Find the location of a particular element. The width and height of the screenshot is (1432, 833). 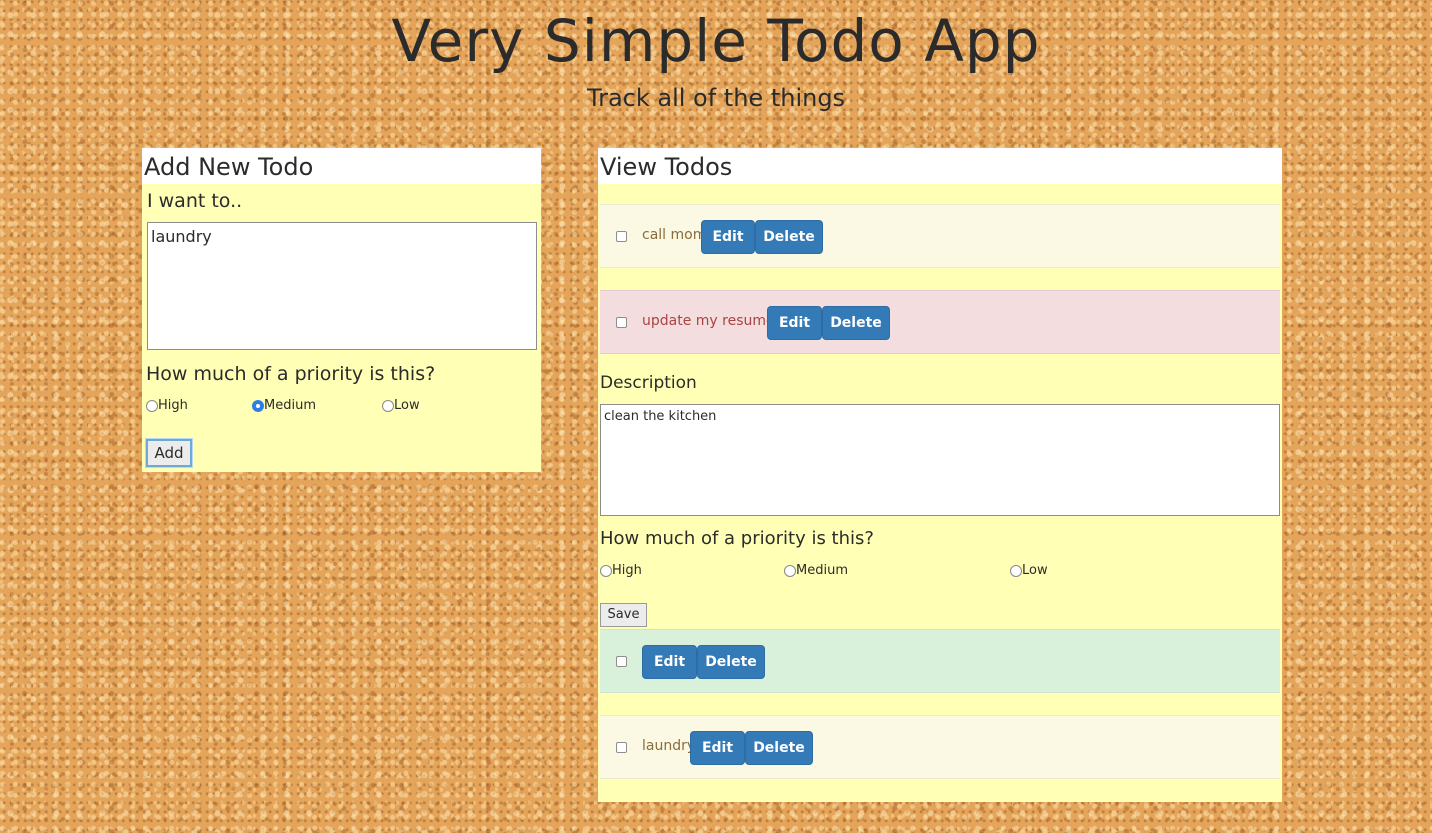

app-subtitle: Track all of the things is located at coordinates (716, 98).